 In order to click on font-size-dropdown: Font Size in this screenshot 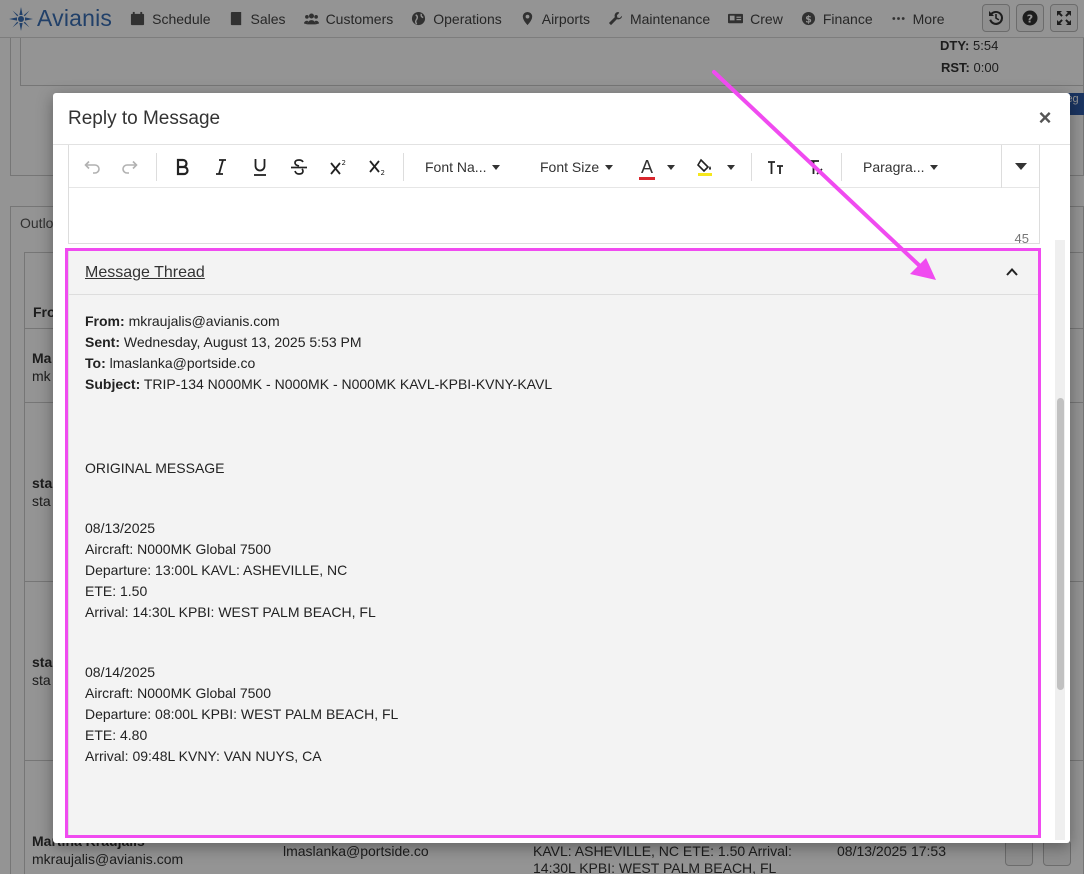, I will do `click(577, 167)`.